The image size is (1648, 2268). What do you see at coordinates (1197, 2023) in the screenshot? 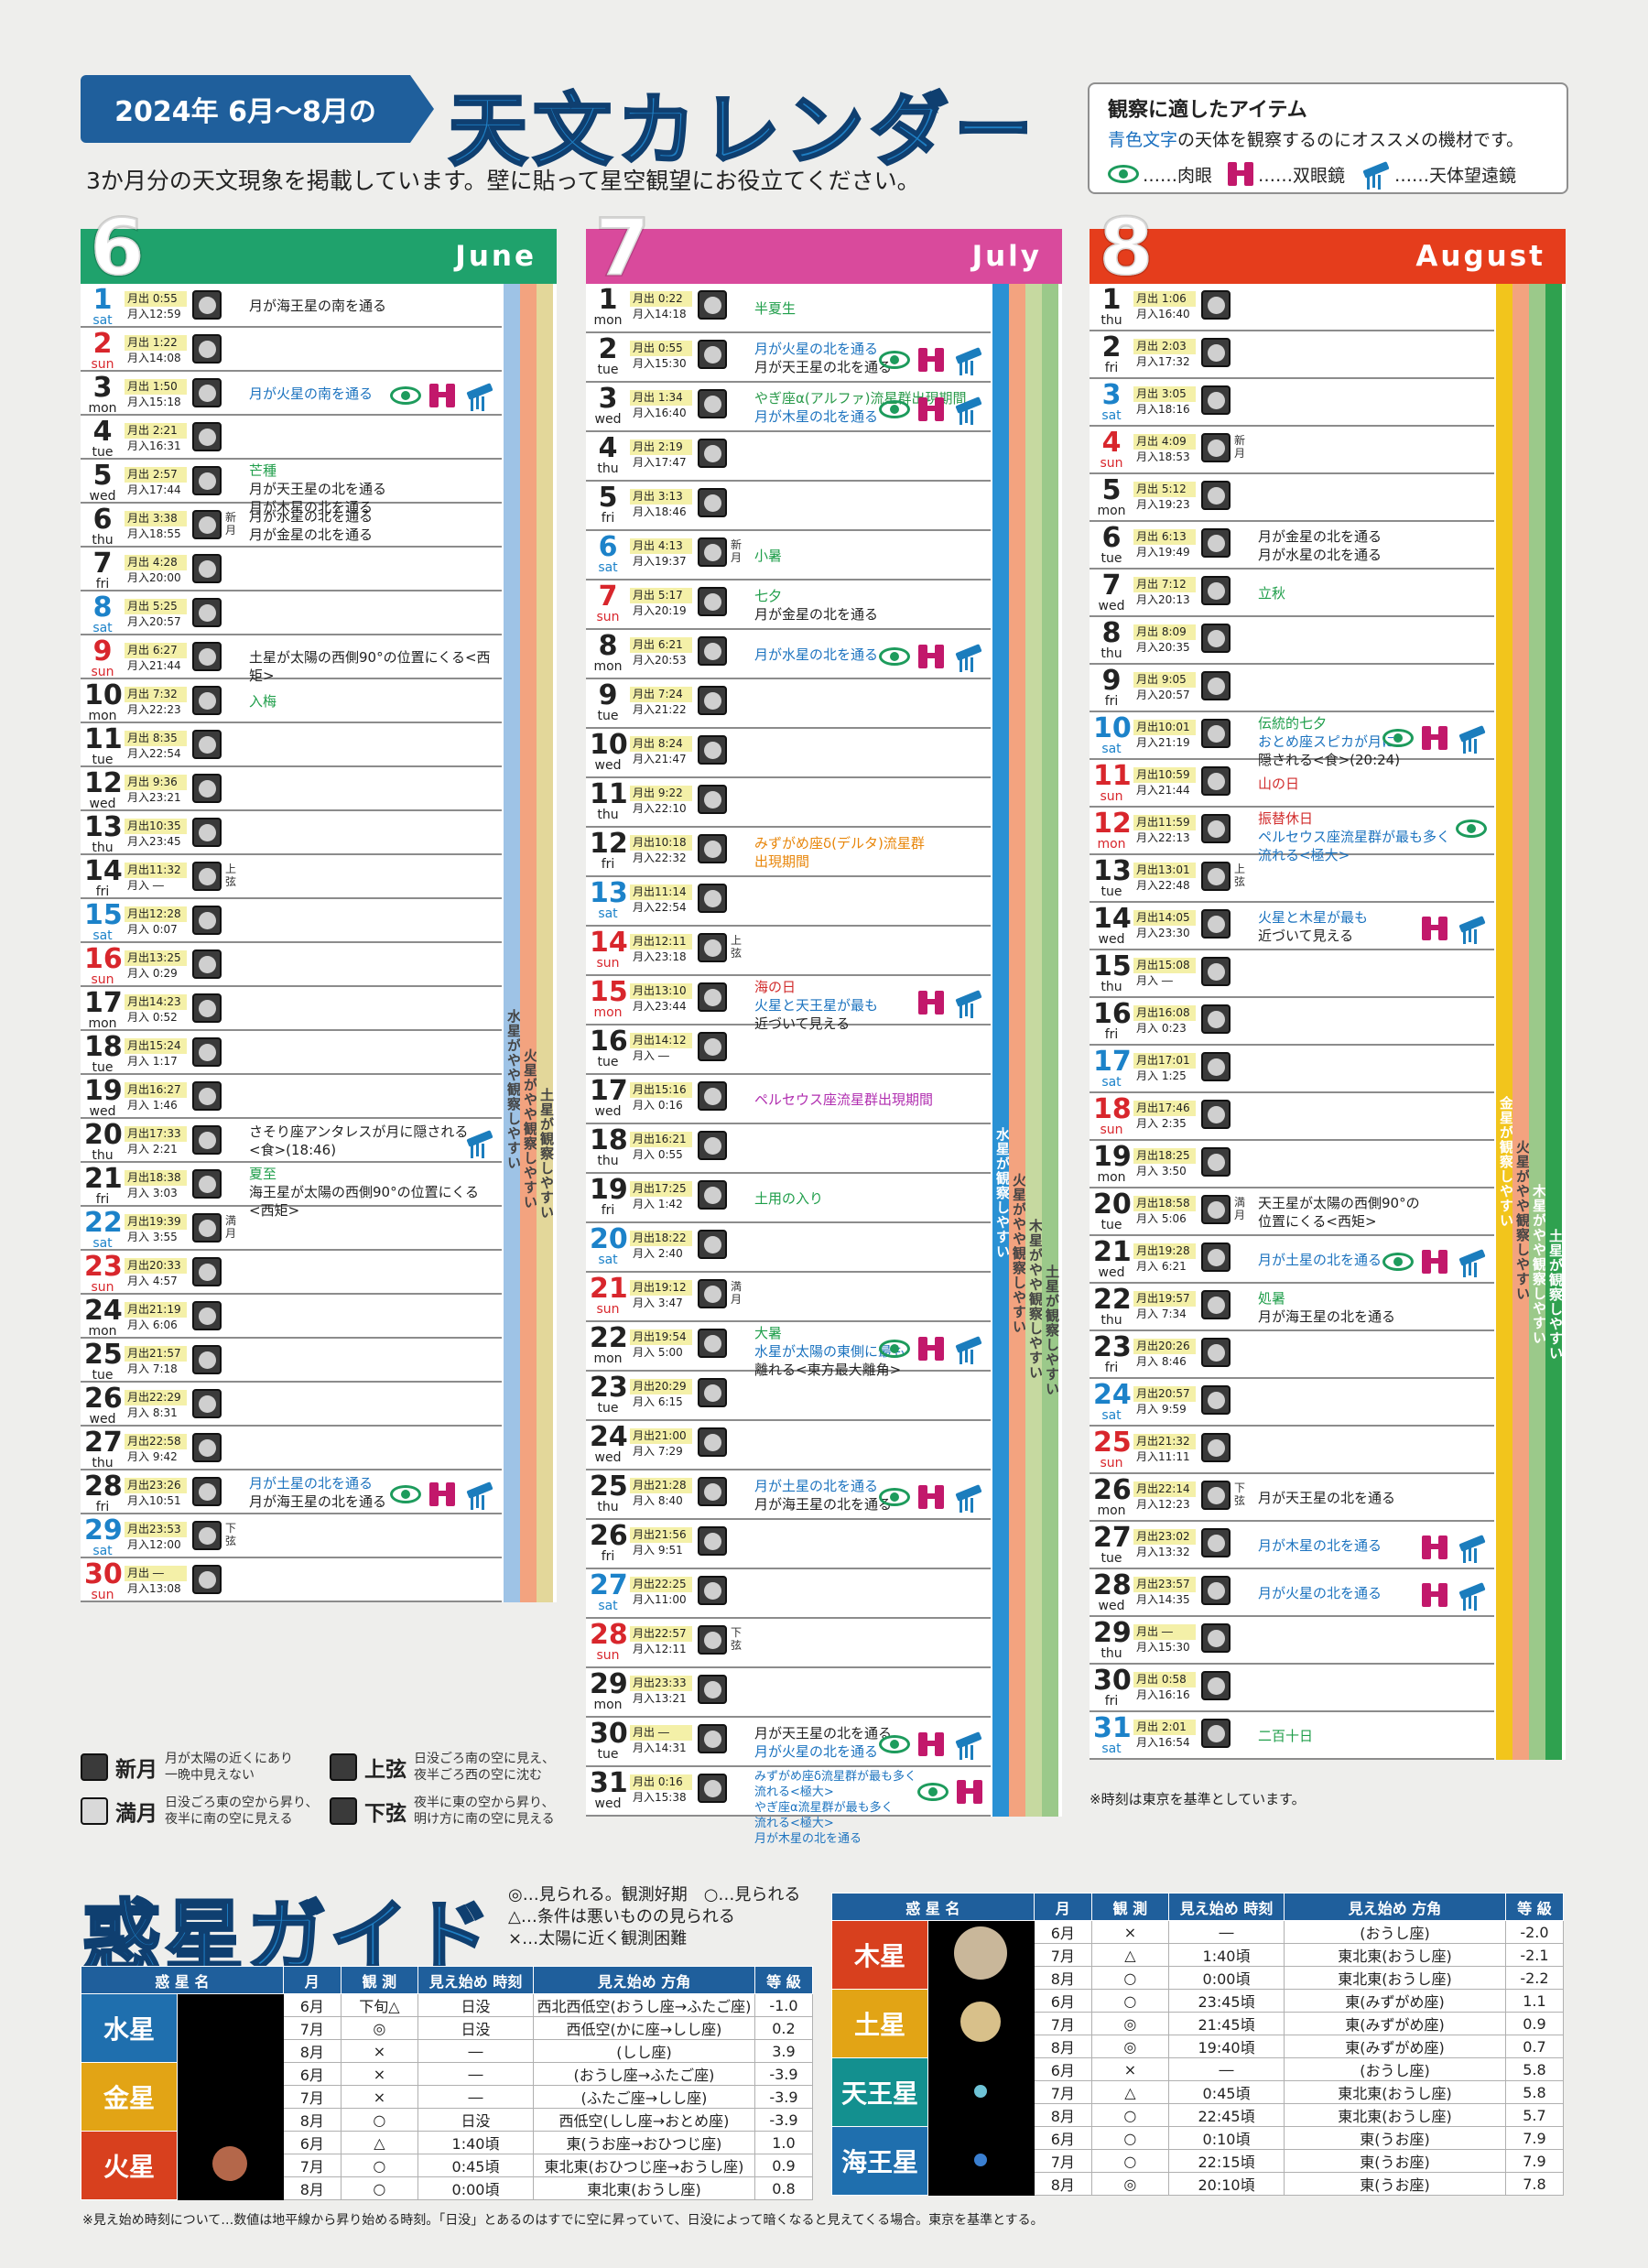
I see `planet-row: 土星 6月 ○ 23:45頃 東(みずがめ座) 1.1` at bounding box center [1197, 2023].